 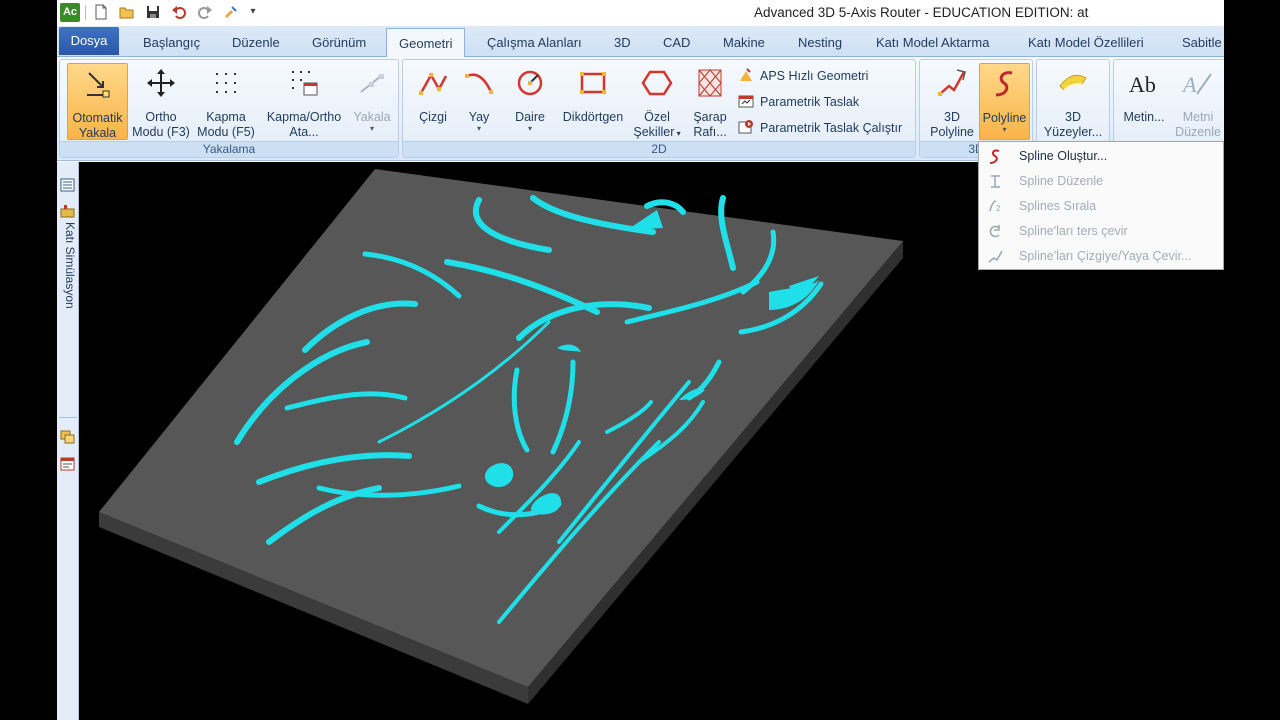 What do you see at coordinates (304, 117) in the screenshot?
I see `snap-ortho-label-1: Kapma/Ortho` at bounding box center [304, 117].